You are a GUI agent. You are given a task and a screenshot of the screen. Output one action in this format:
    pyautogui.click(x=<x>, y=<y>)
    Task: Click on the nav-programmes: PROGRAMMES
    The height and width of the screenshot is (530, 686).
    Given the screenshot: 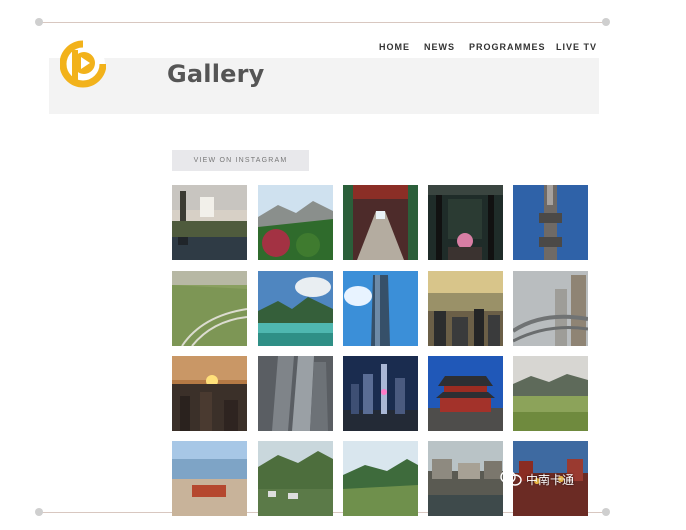 What is the action you would take?
    pyautogui.click(x=507, y=47)
    